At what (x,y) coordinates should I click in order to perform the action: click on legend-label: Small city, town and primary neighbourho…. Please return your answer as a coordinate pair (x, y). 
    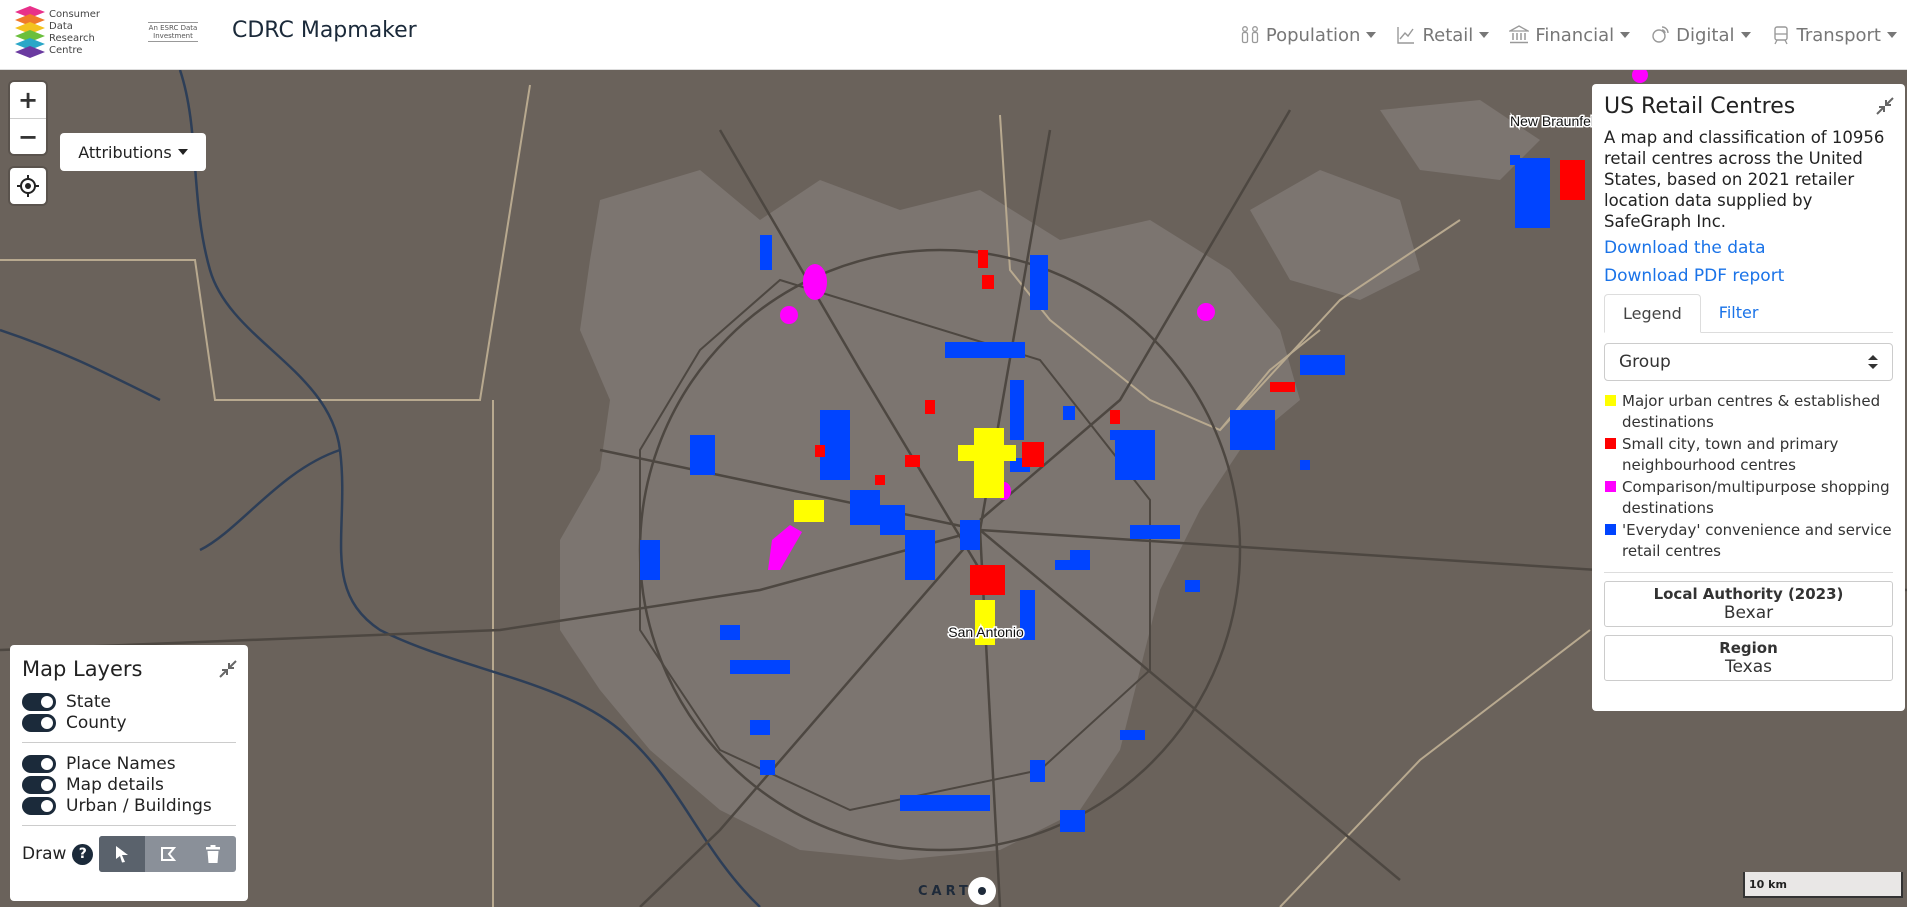
    Looking at the image, I should click on (1730, 454).